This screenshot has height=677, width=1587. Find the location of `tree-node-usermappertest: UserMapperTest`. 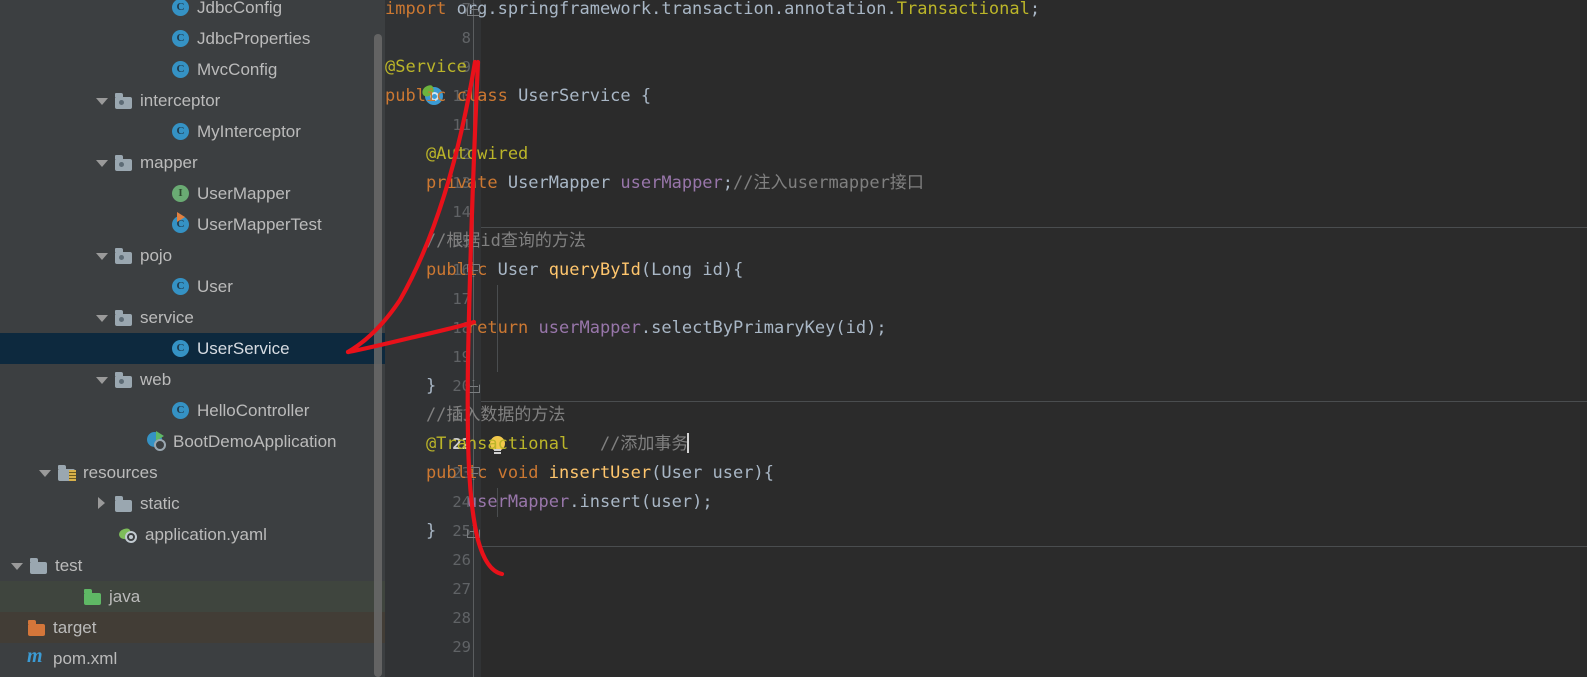

tree-node-usermappertest: UserMapperTest is located at coordinates (192, 224).